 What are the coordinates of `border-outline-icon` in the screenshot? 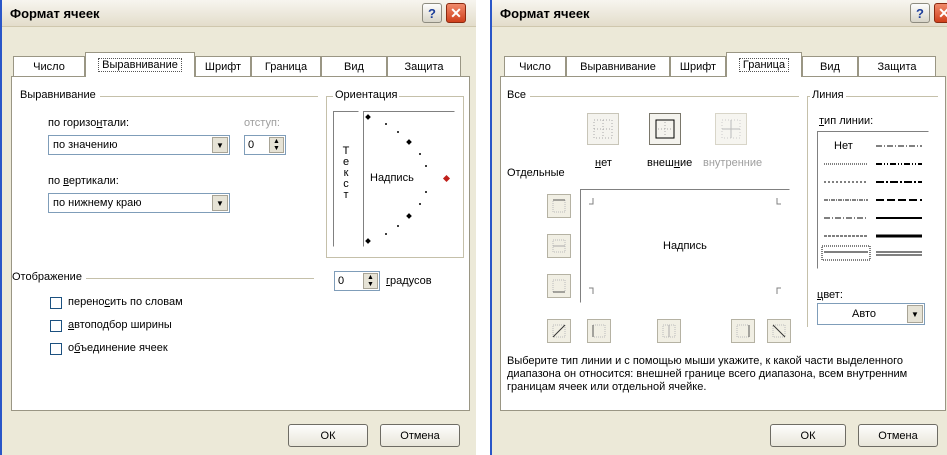 It's located at (665, 129).